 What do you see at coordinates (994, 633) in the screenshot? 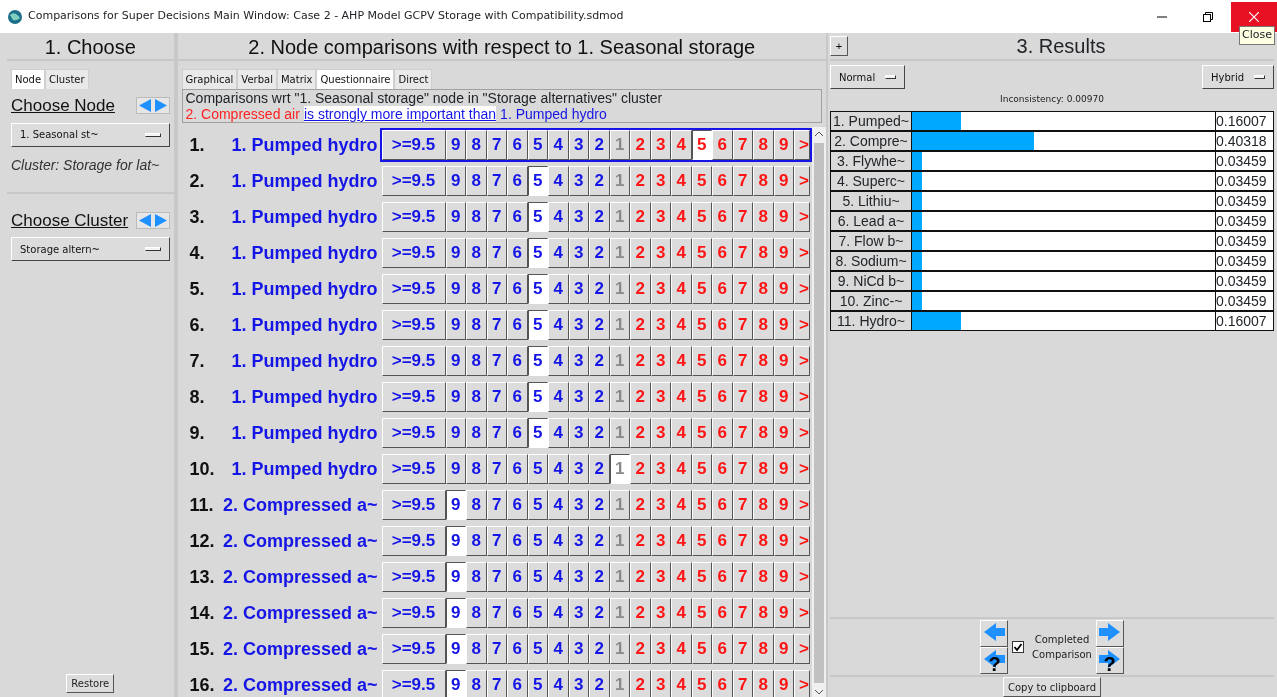
I see `previous-button` at bounding box center [994, 633].